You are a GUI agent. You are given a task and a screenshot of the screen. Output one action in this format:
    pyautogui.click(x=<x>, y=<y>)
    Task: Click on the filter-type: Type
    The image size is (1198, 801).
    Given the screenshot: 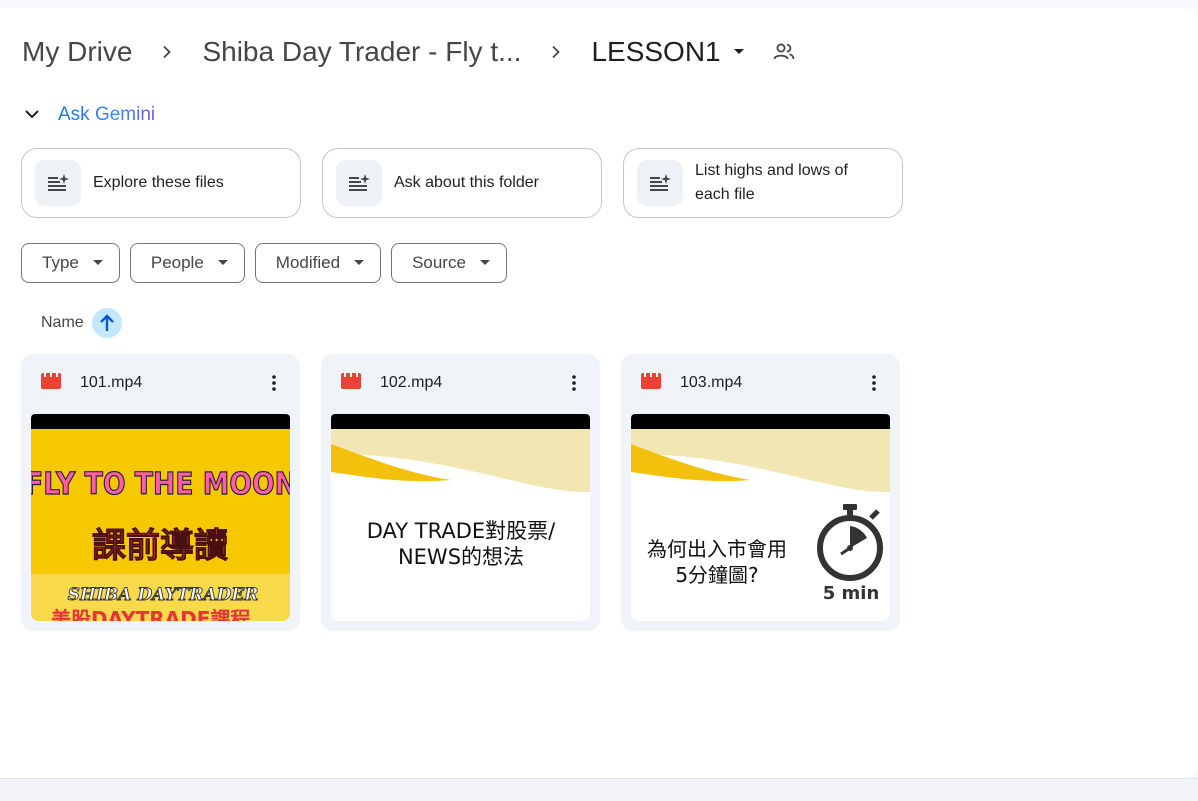 What is the action you would take?
    pyautogui.click(x=70, y=263)
    